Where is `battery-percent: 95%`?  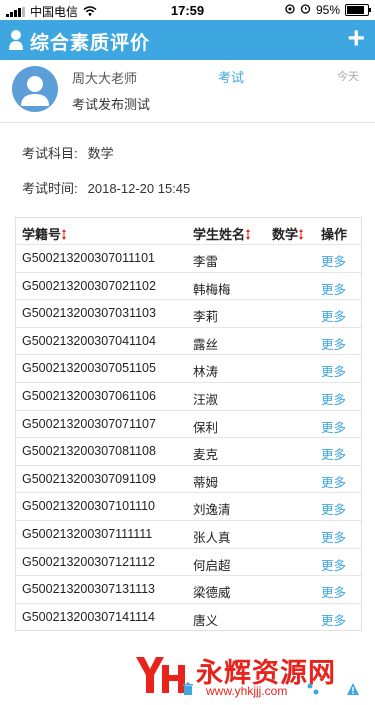
battery-percent: 95% is located at coordinates (327, 10).